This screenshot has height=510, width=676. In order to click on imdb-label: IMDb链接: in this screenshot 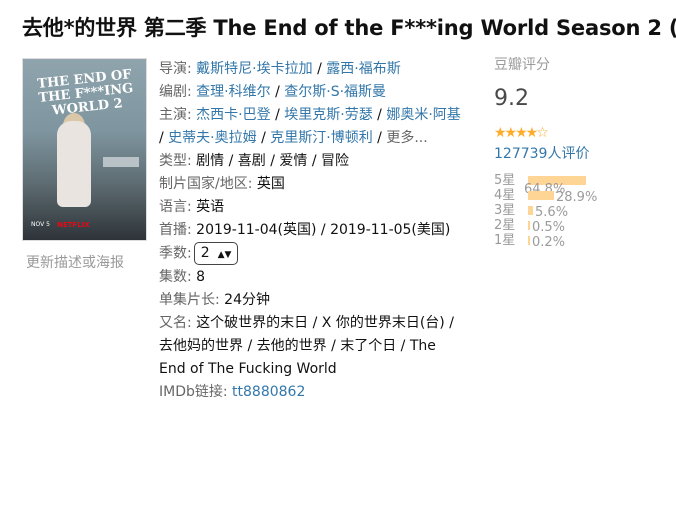, I will do `click(193, 391)`.